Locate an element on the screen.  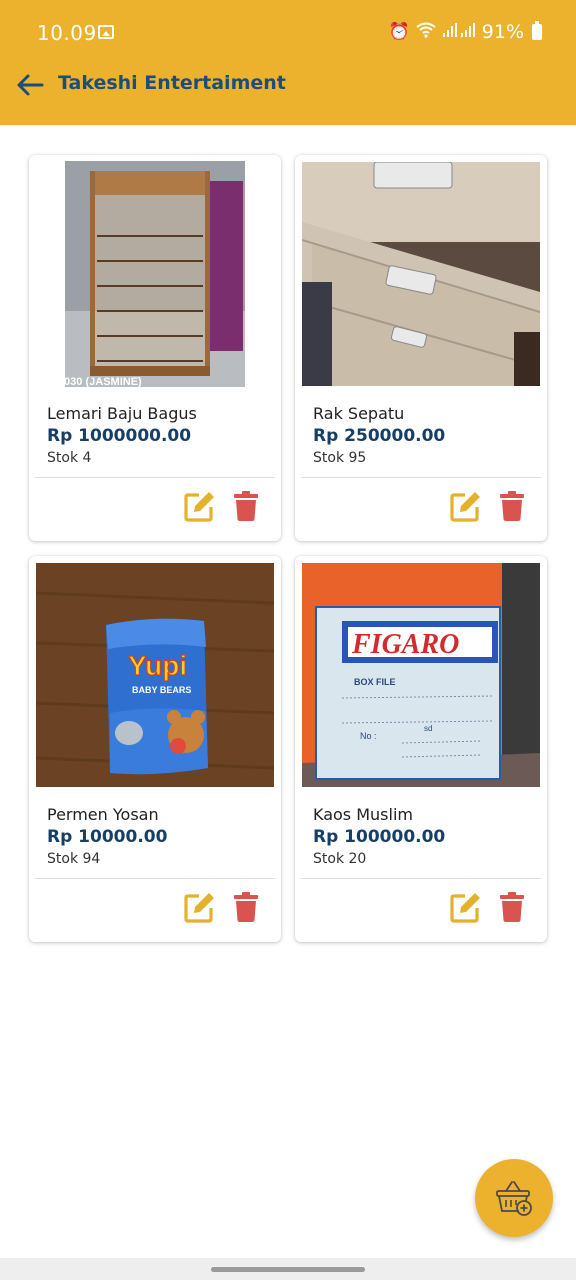
product-price: Rp 250000.00 is located at coordinates (379, 436).